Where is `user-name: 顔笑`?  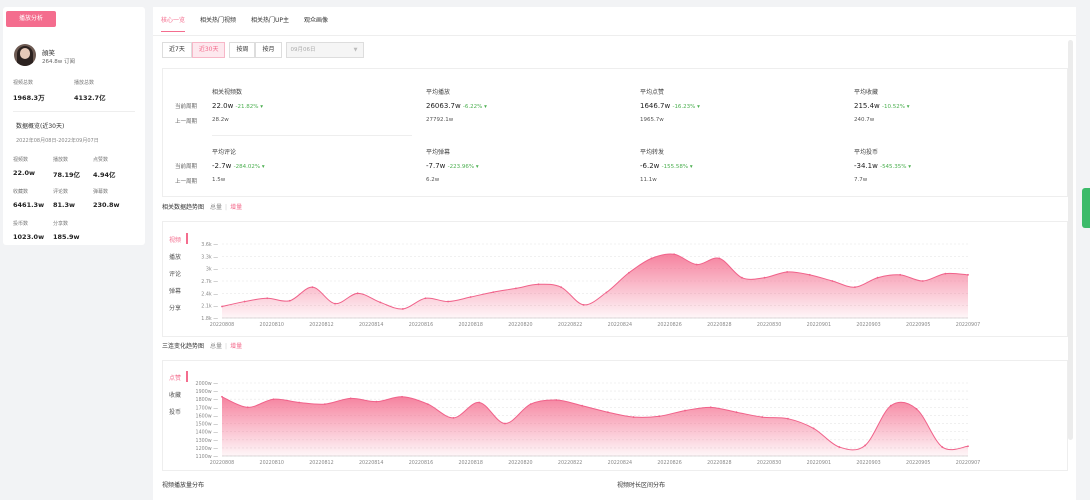
user-name: 顔笑 is located at coordinates (48, 52).